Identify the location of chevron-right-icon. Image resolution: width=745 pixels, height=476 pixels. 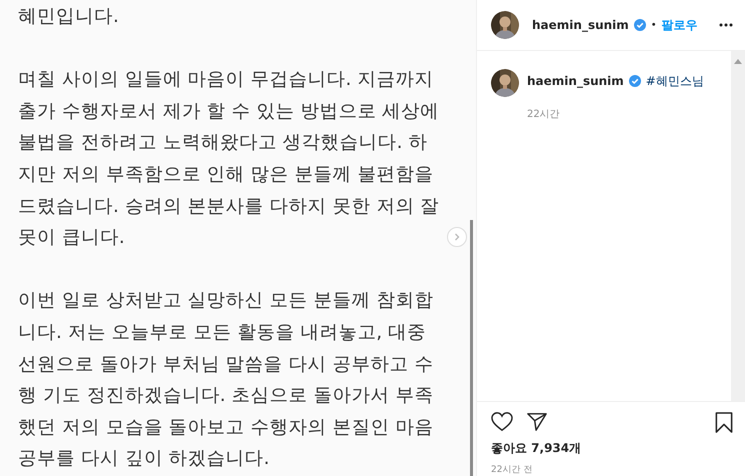
(457, 237).